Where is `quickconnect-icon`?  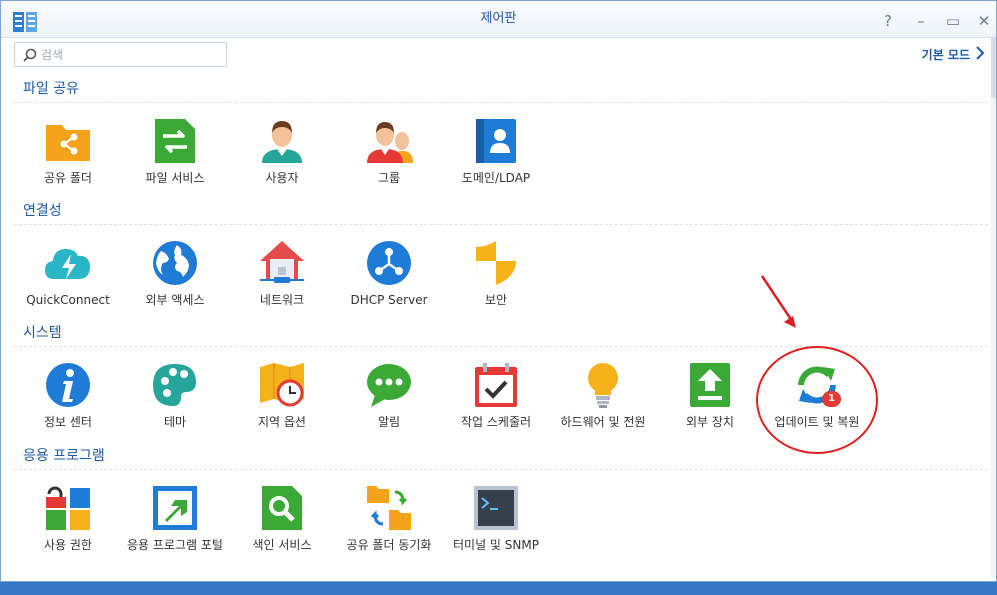
quickconnect-icon is located at coordinates (67, 264).